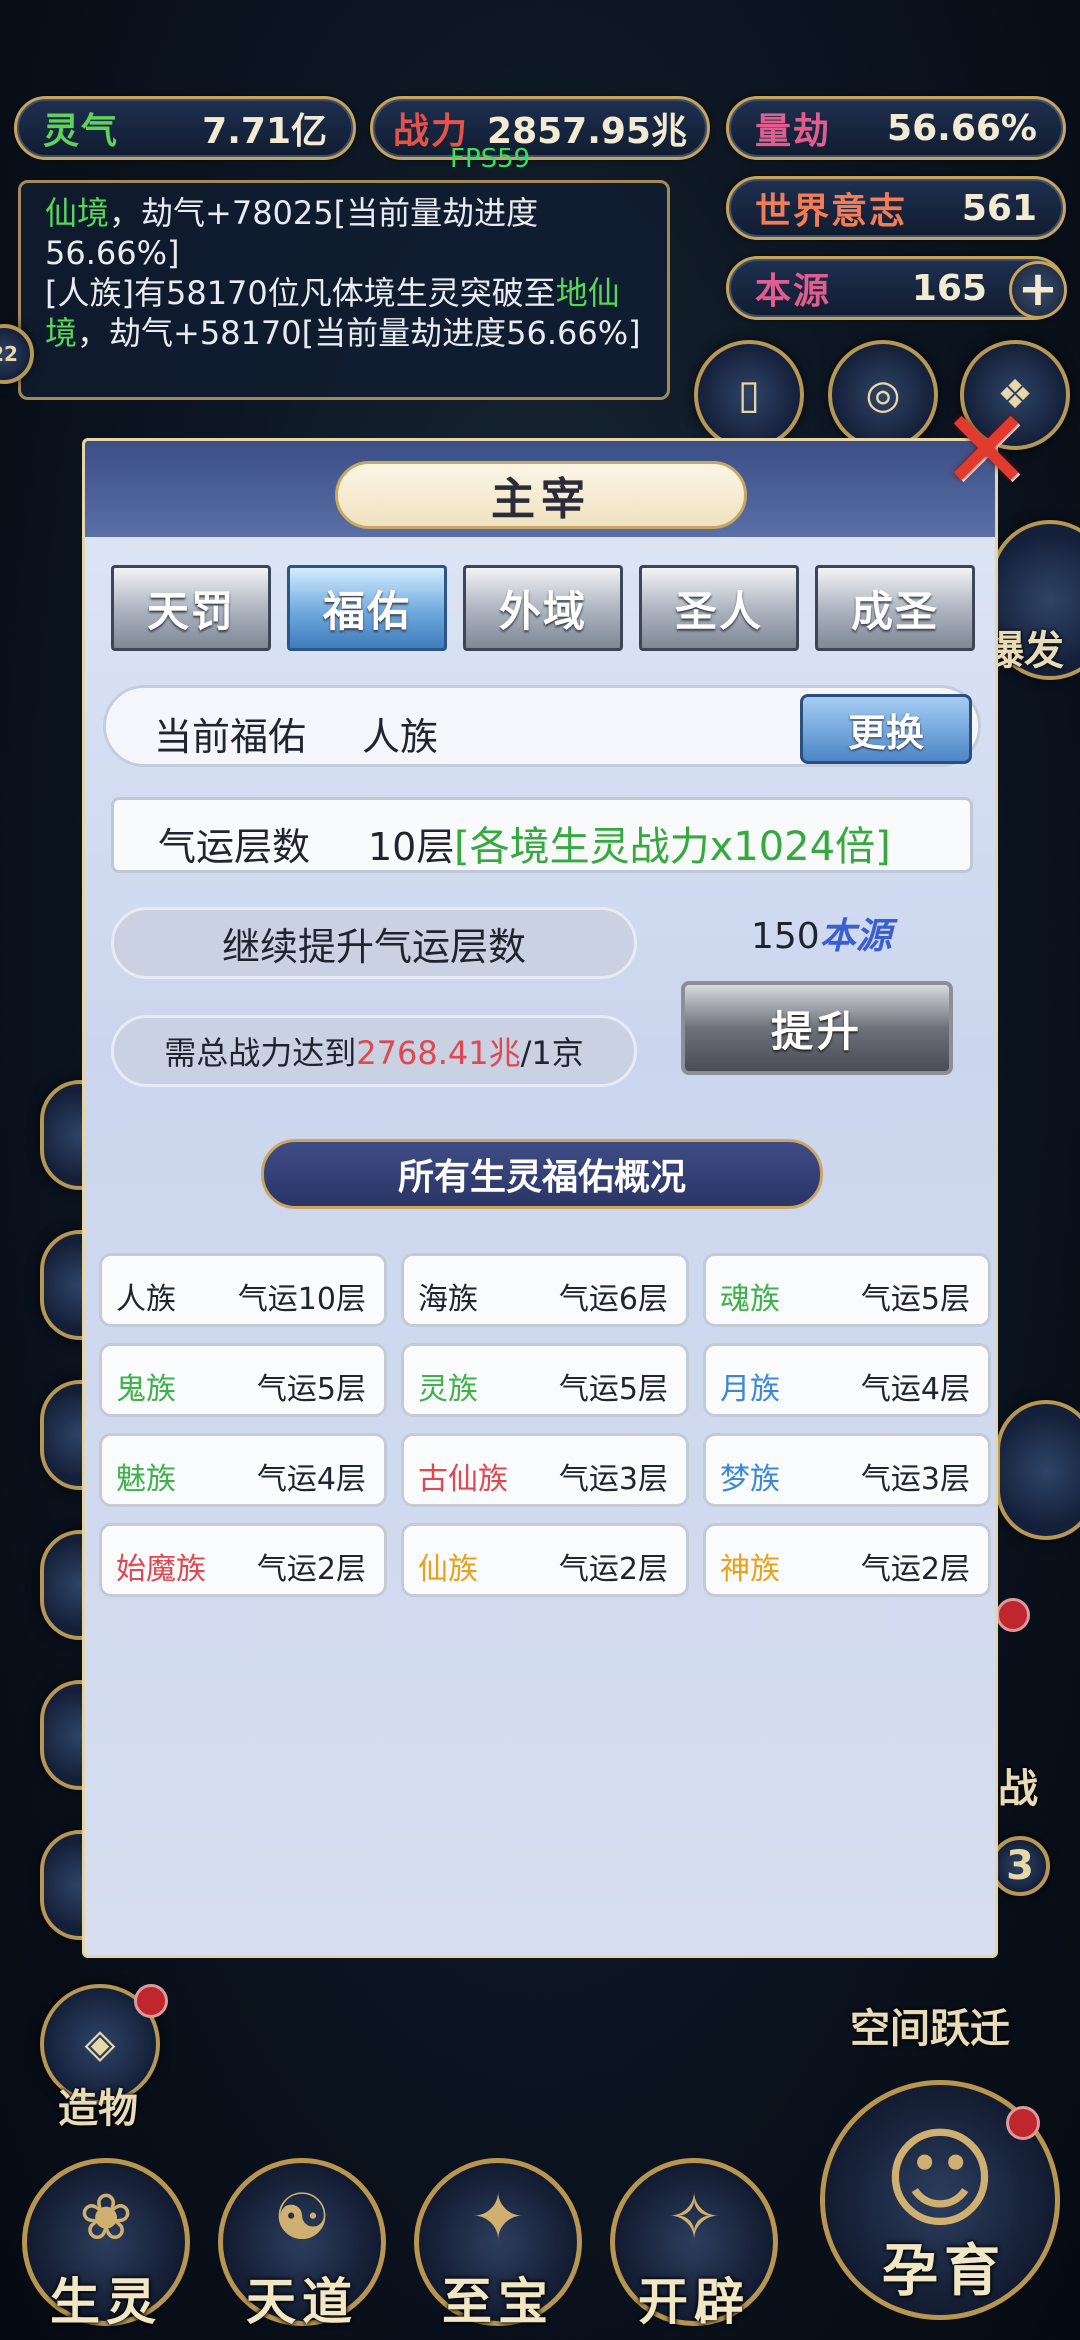 This screenshot has height=2340, width=1080. I want to click on zaowu-notify-dot, so click(151, 2001).